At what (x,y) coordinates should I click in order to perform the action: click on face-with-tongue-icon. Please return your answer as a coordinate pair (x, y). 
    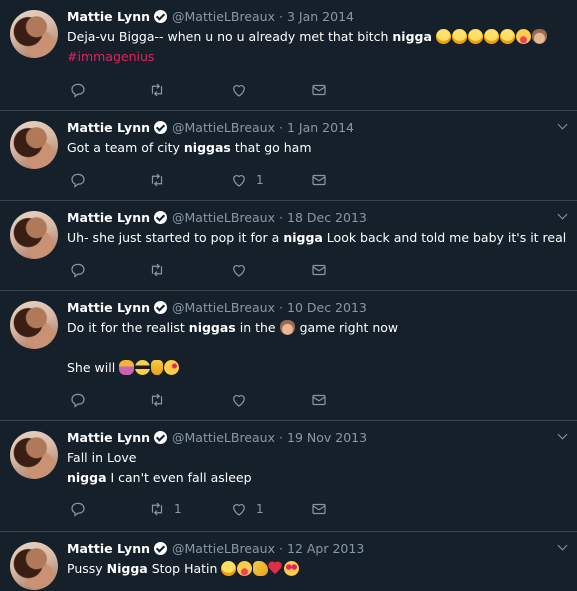
    Looking at the image, I should click on (523, 36).